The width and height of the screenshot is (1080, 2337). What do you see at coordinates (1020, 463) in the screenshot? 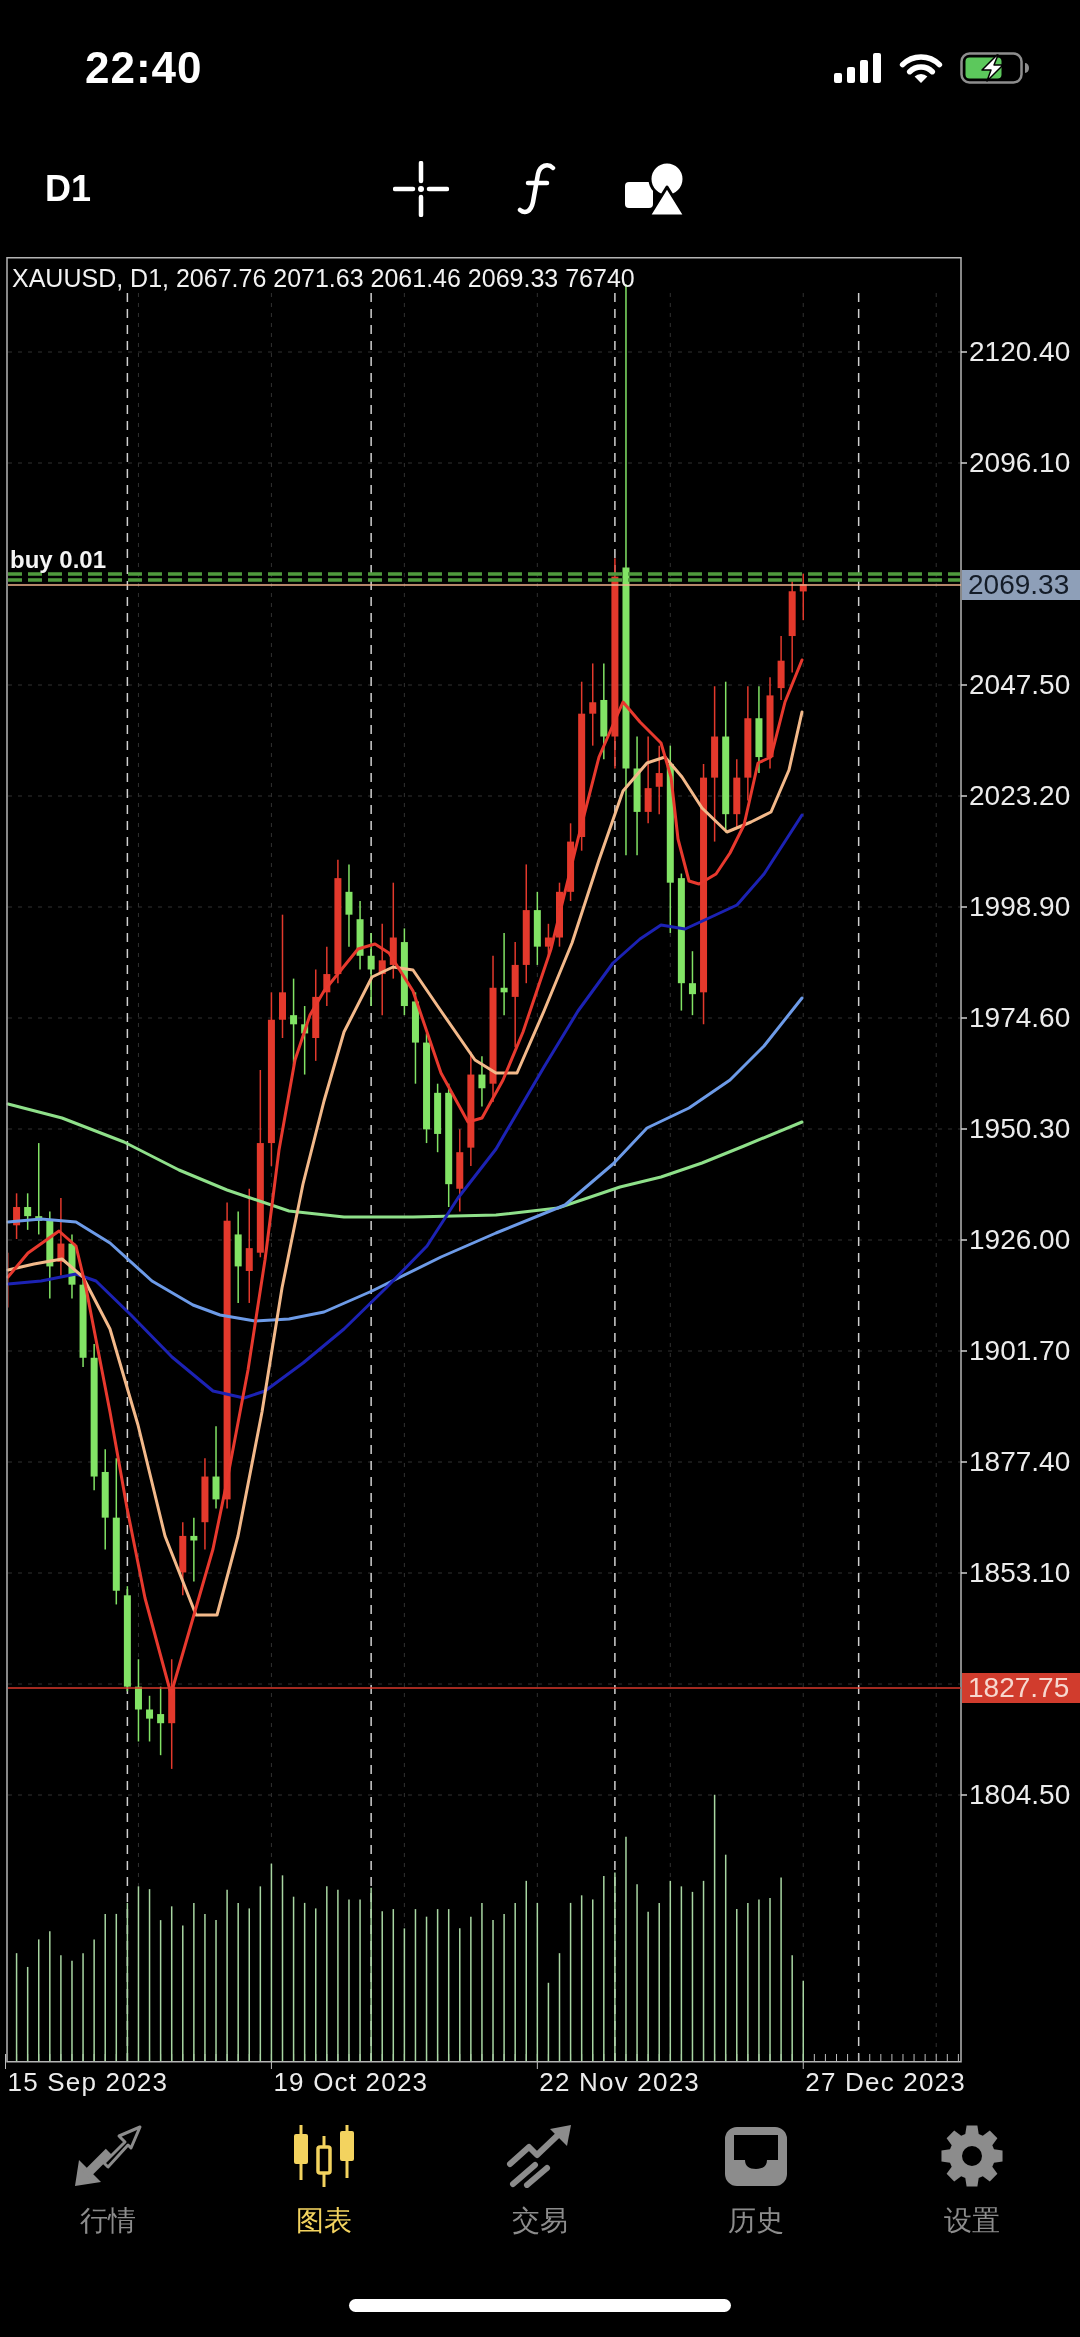
I see `price-axis-label: 2096.10` at bounding box center [1020, 463].